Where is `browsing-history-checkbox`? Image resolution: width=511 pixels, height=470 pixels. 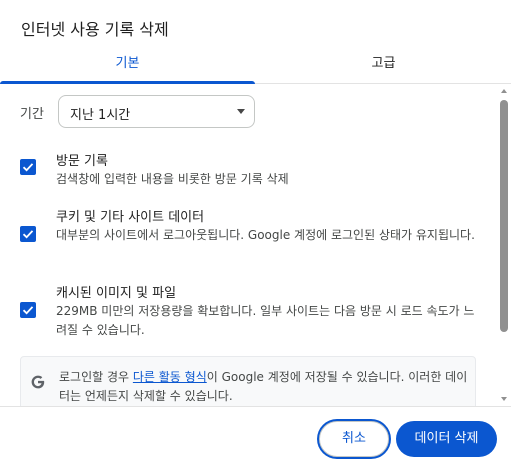 browsing-history-checkbox is located at coordinates (28, 167).